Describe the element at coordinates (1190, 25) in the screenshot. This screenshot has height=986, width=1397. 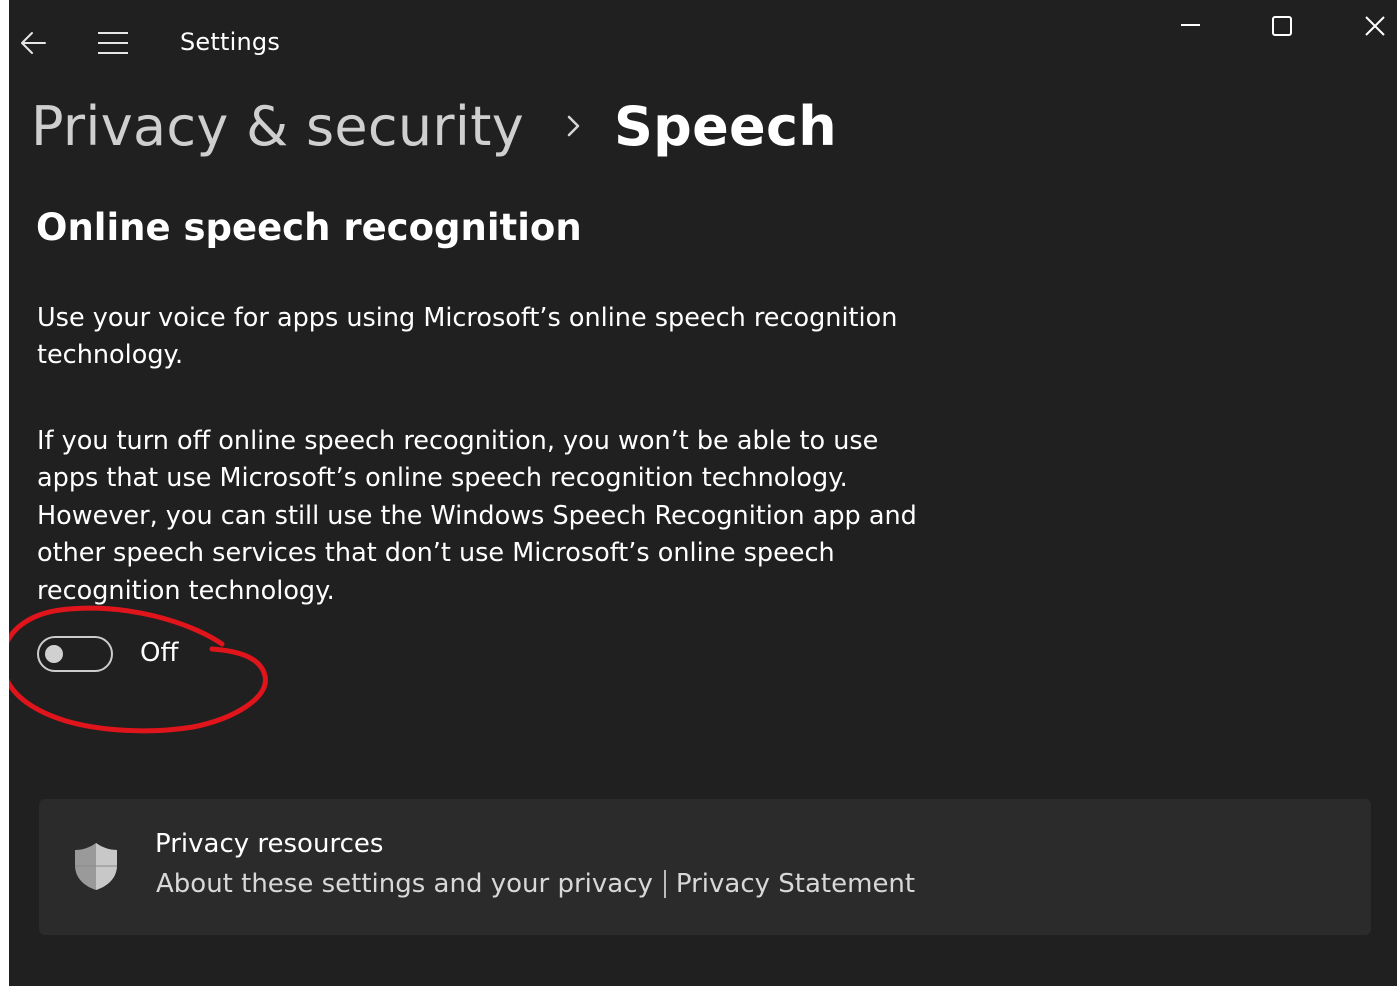
I see `minimize-icon` at that location.